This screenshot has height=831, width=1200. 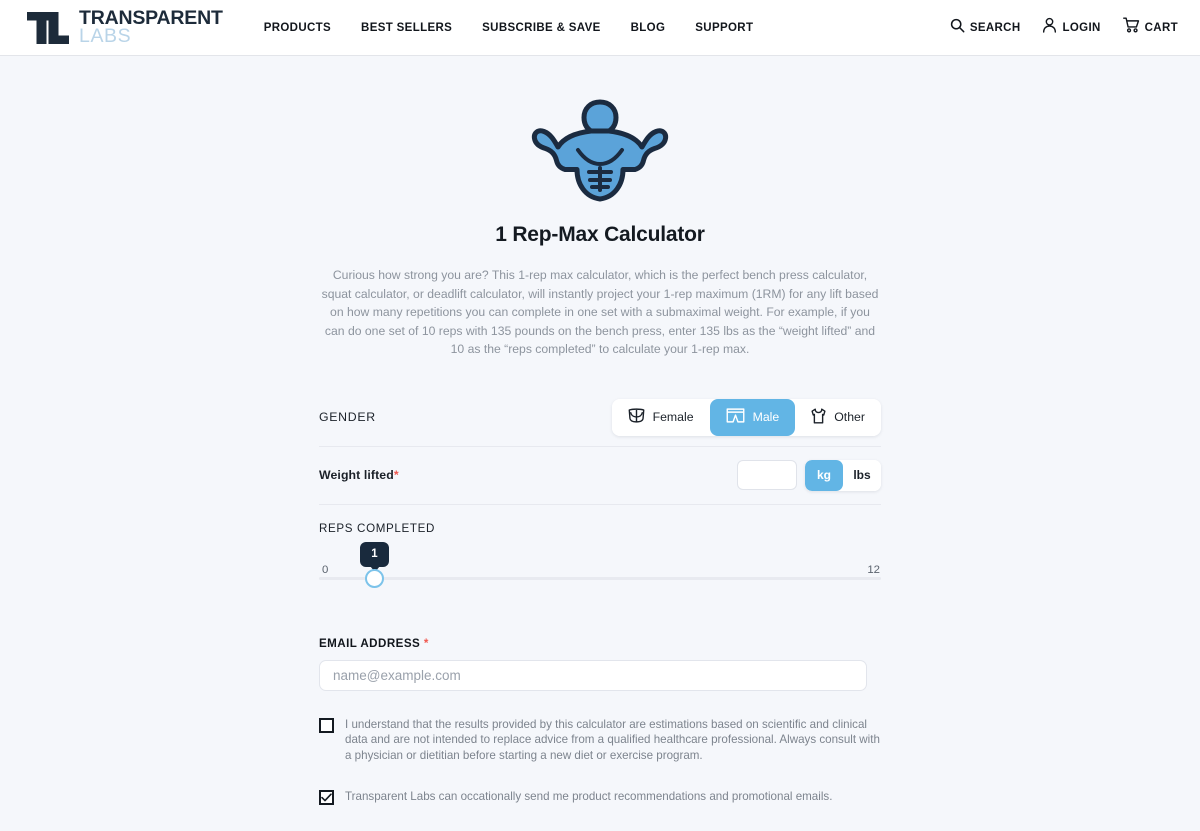 I want to click on gender-option-other: Other, so click(x=838, y=417).